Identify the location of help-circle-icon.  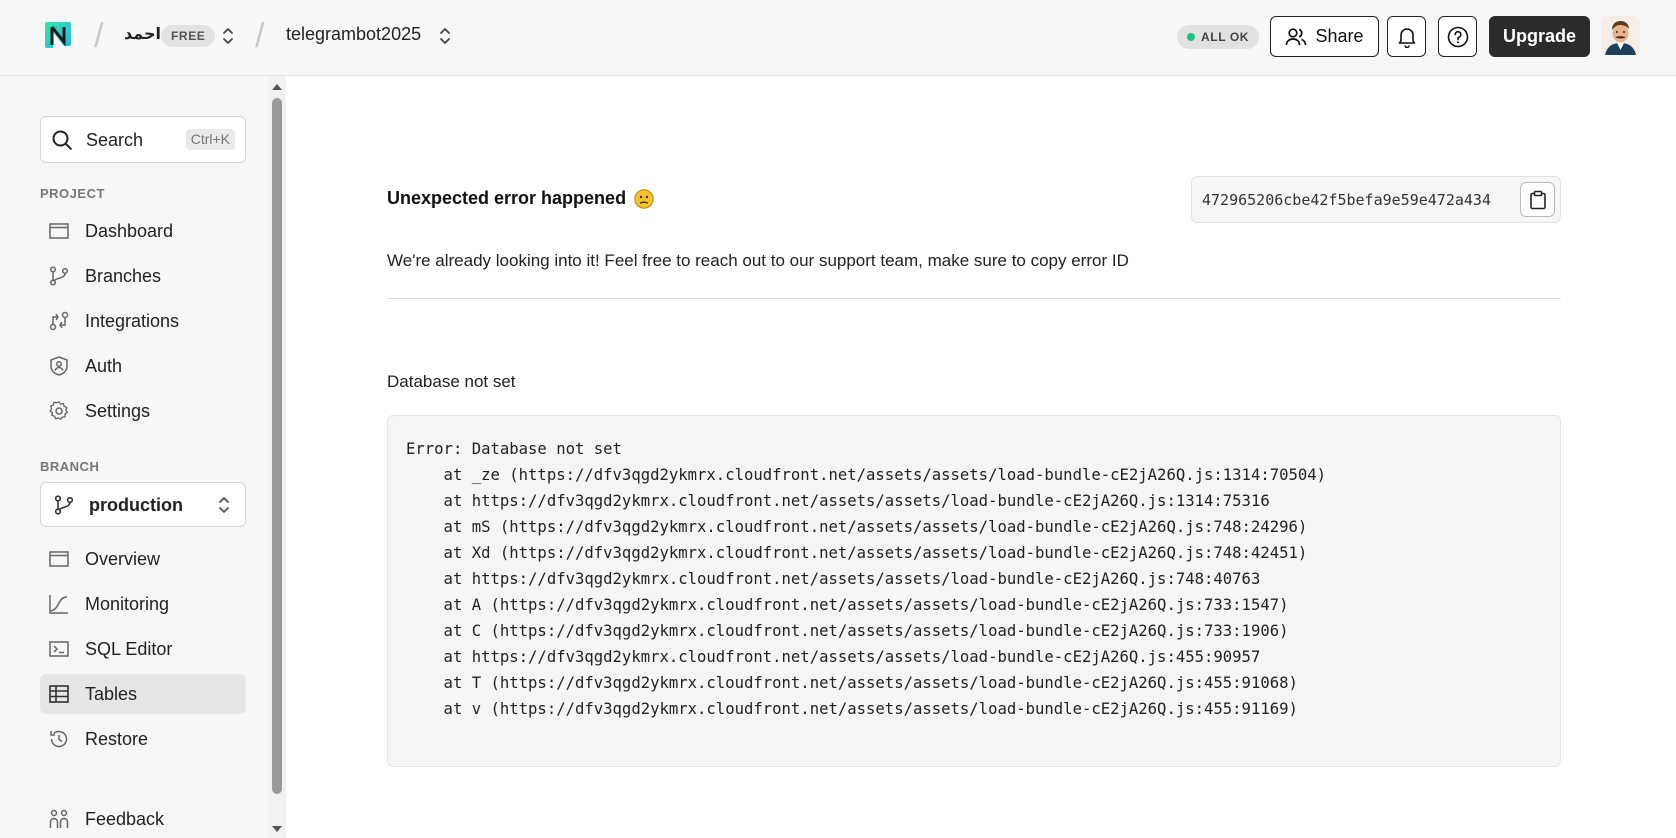
(1457, 36).